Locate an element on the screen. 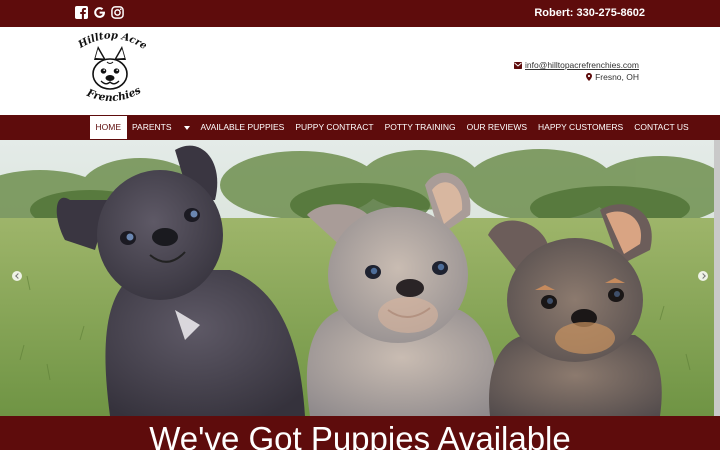 This screenshot has width=720, height=450. nav-item-puppy-contract: PUPPY CONTRACT is located at coordinates (334, 127).